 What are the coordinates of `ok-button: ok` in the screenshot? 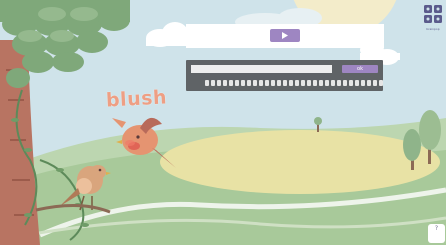 It's located at (360, 69).